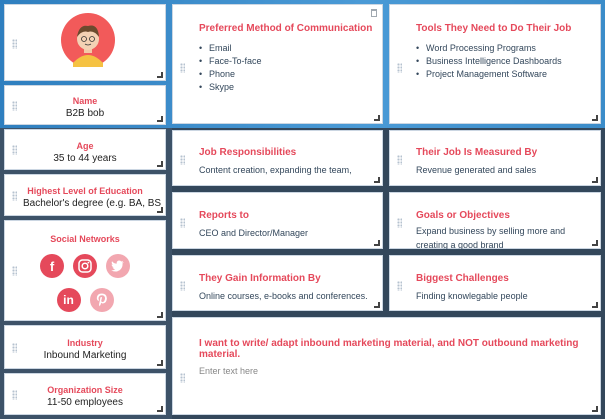 Image resolution: width=605 pixels, height=419 pixels. Describe the element at coordinates (101, 300) in the screenshot. I see `pinterest-icon` at that location.